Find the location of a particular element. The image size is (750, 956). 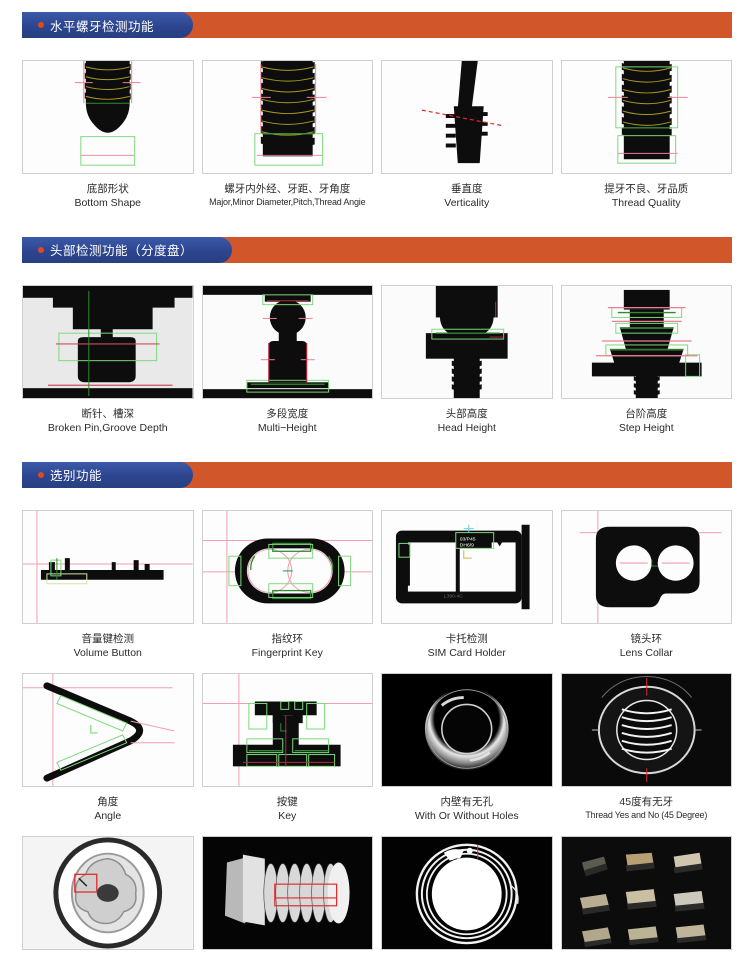

panel-head-height: 头部高度 Head Height is located at coordinates (467, 360).